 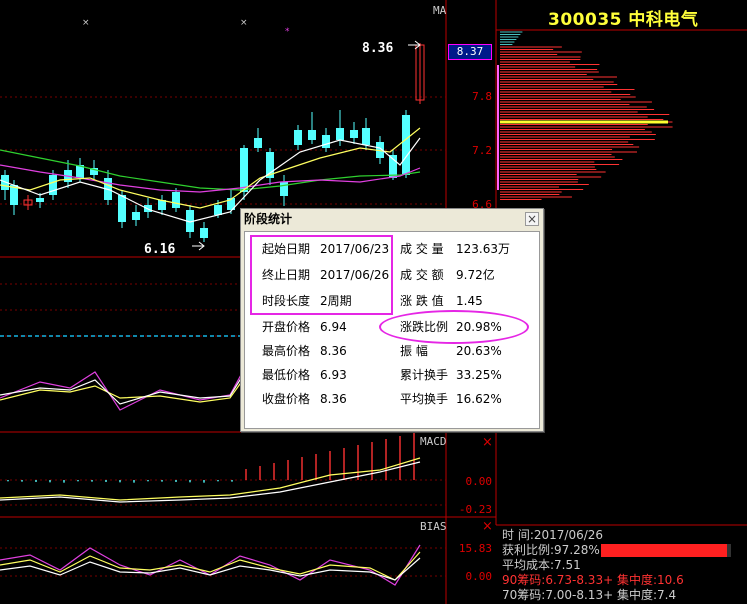 What do you see at coordinates (160, 249) in the screenshot?
I see `low-price-label: 6.16` at bounding box center [160, 249].